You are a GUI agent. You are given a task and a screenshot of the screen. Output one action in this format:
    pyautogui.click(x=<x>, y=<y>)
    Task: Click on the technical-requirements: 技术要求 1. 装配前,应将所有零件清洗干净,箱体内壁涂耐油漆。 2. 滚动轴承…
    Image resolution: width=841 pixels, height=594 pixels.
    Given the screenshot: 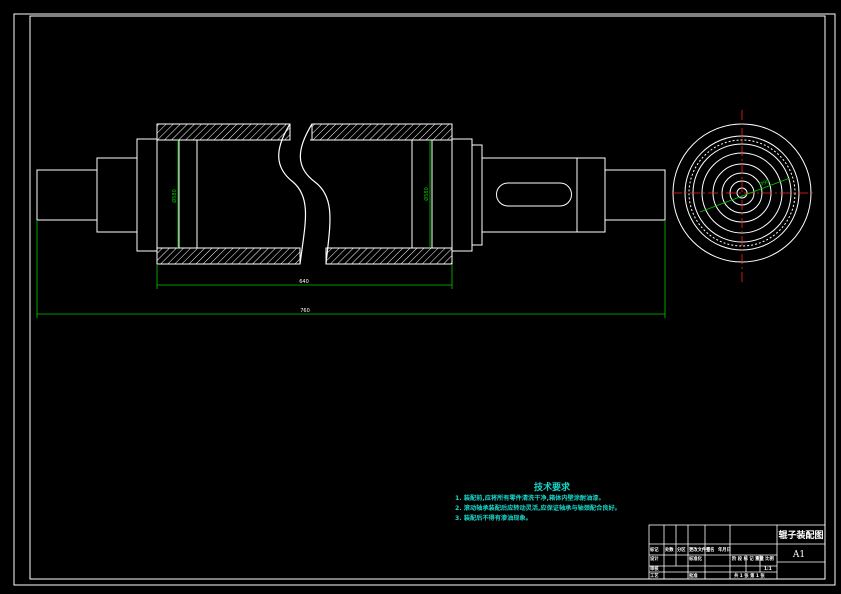 What is the action you would take?
    pyautogui.click(x=538, y=501)
    